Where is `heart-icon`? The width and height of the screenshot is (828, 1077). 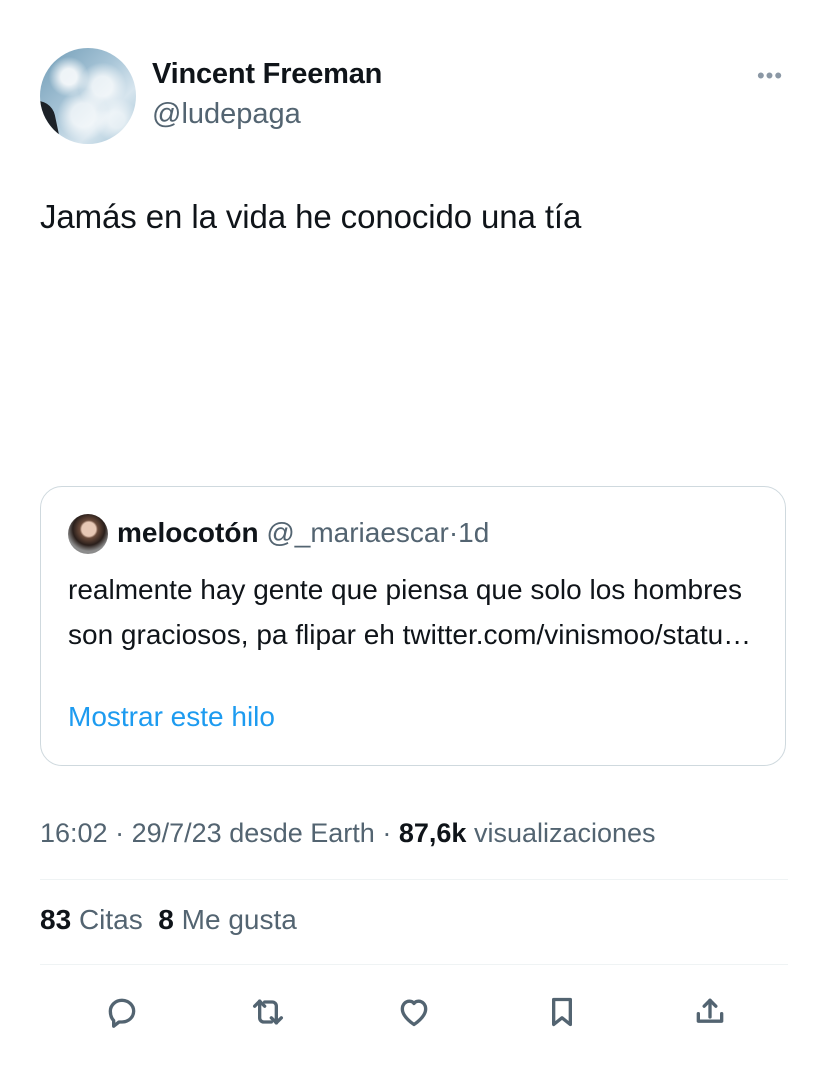
heart-icon is located at coordinates (414, 1013).